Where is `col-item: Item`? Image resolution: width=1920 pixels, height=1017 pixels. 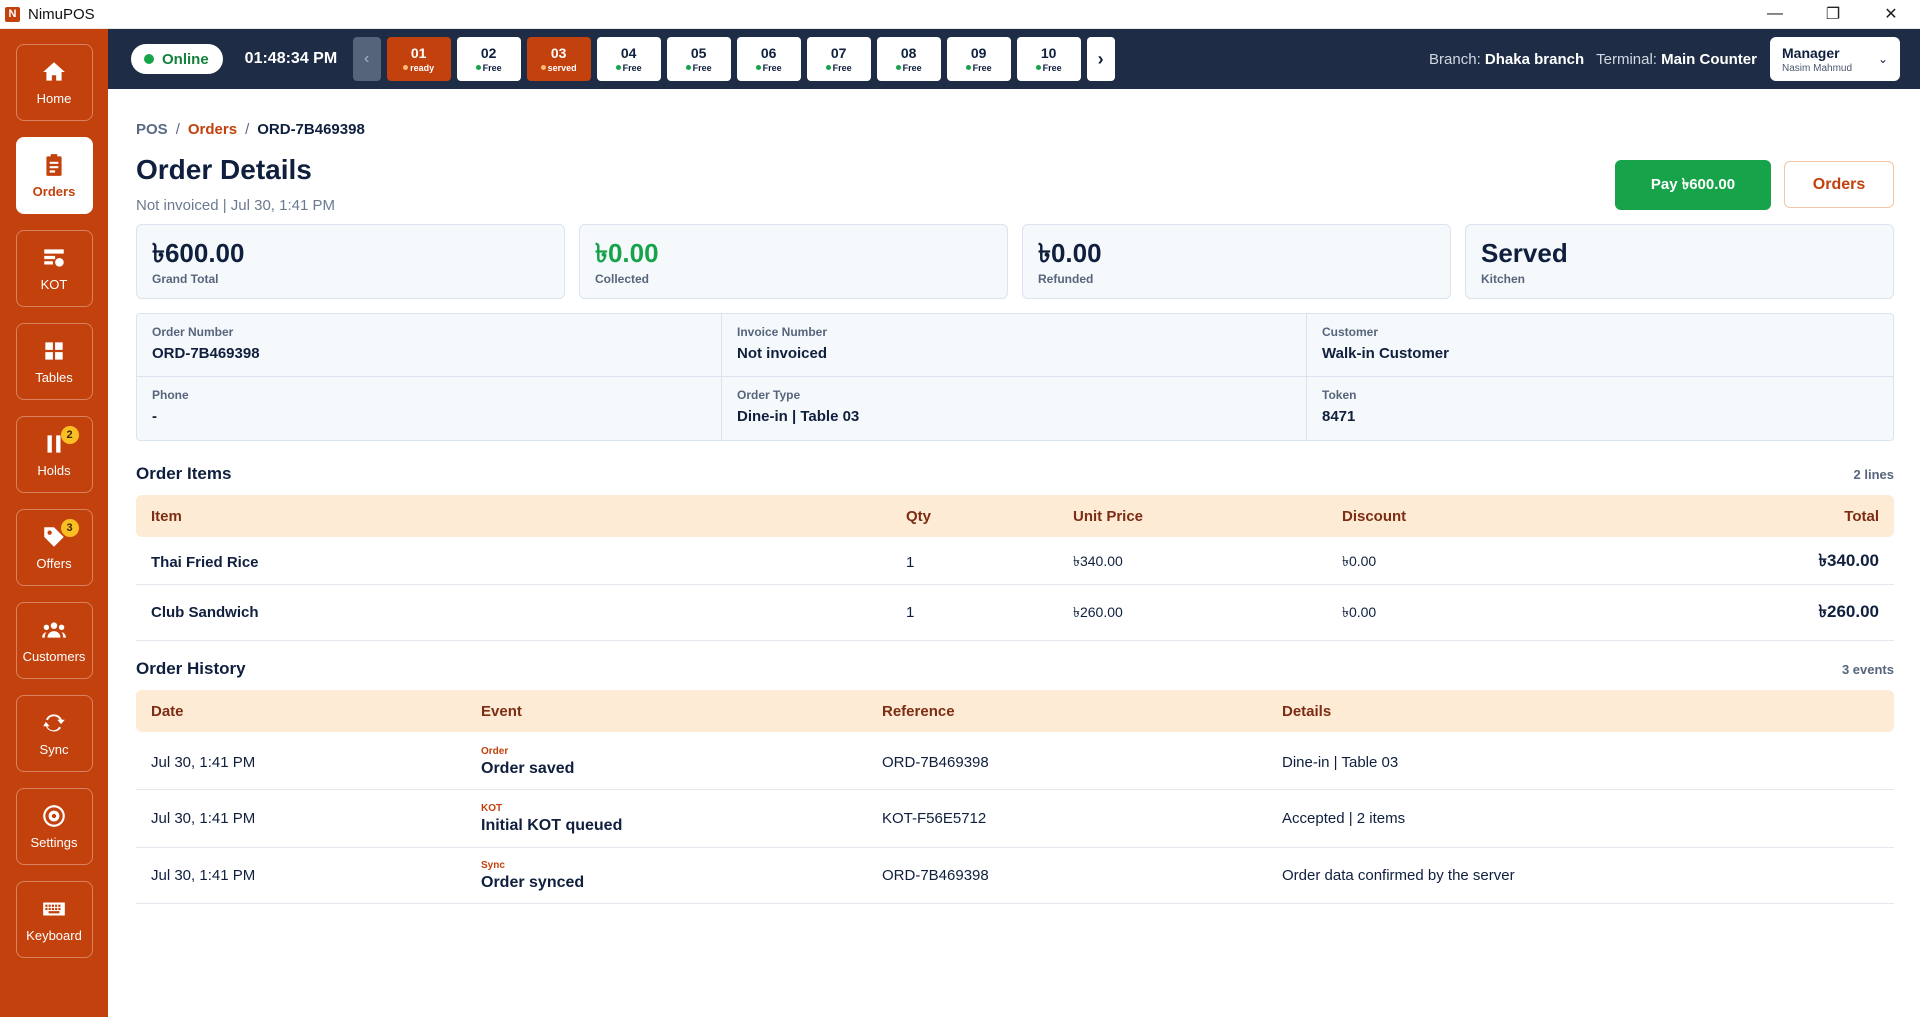
col-item: Item is located at coordinates (166, 516).